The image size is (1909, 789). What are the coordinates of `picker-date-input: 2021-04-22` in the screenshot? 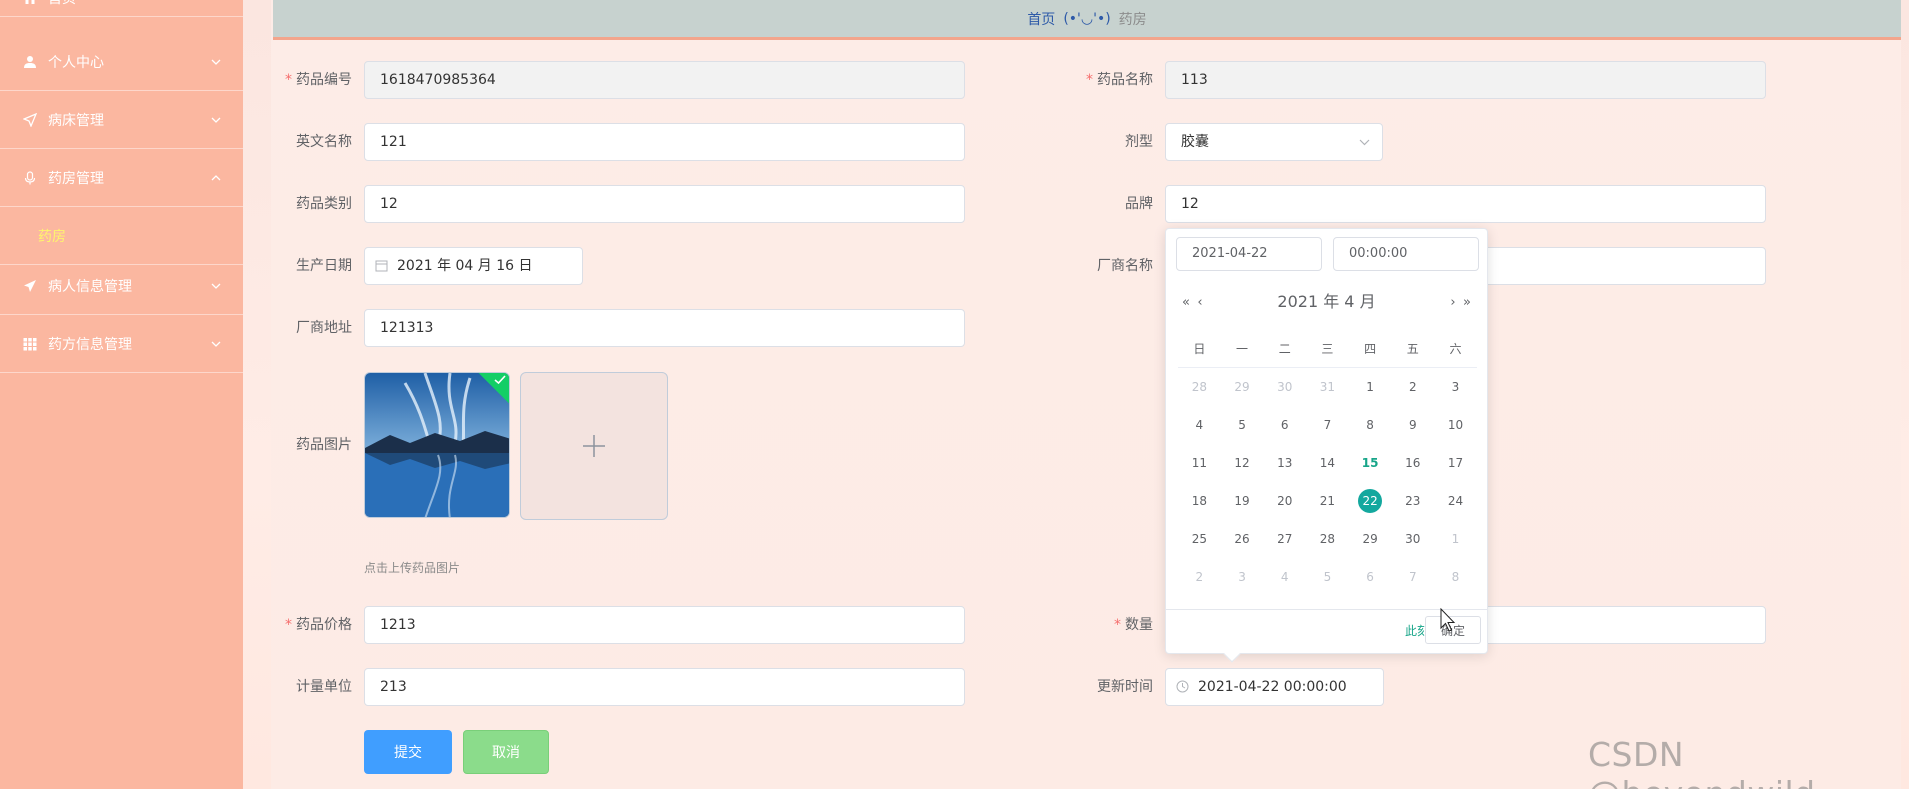 It's located at (1249, 254).